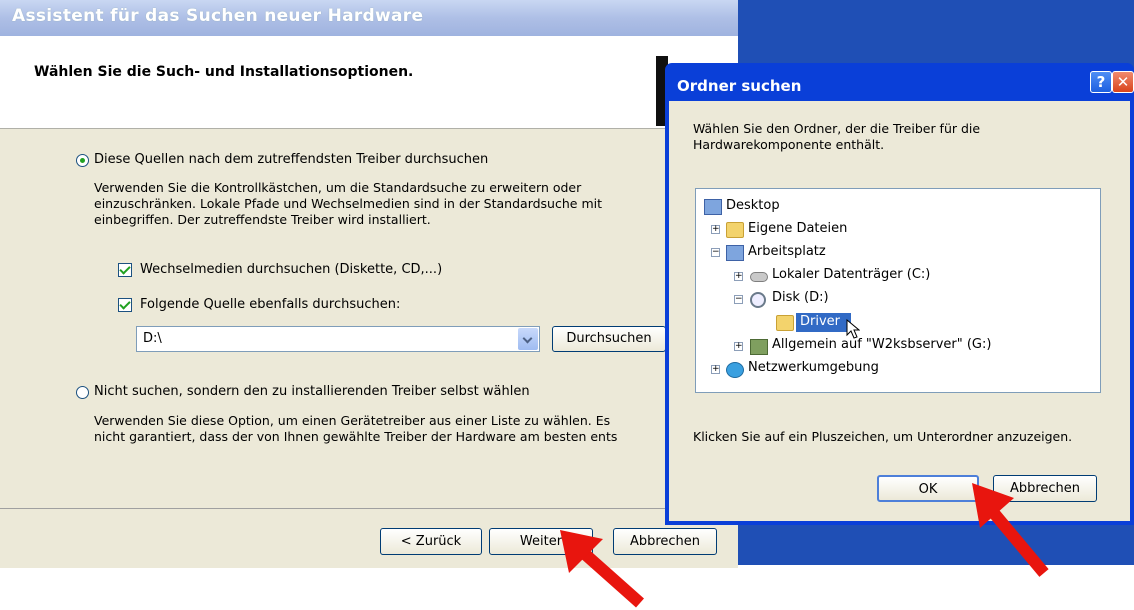 The width and height of the screenshot is (1134, 610). What do you see at coordinates (928, 488) in the screenshot?
I see `ok-button: OK` at bounding box center [928, 488].